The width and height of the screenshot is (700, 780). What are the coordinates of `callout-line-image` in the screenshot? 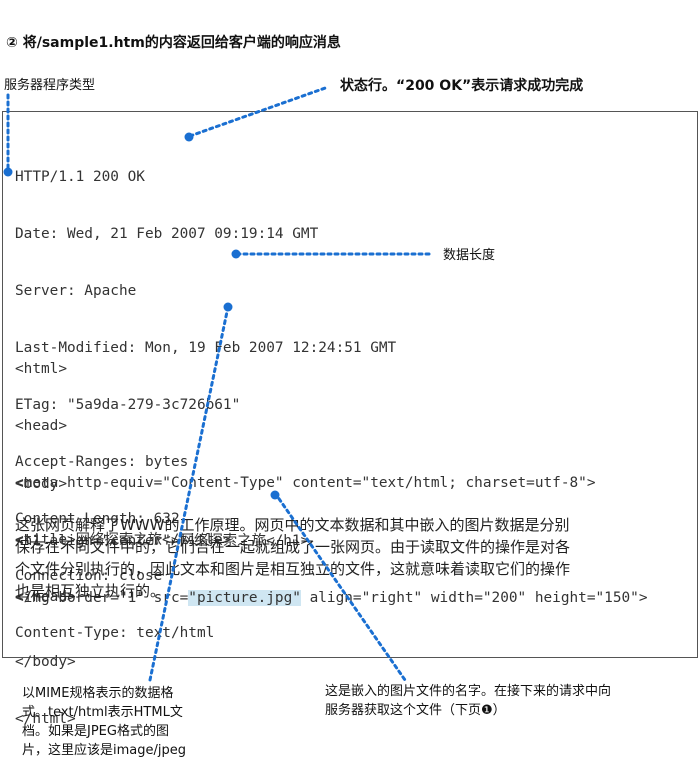 It's located at (340, 586).